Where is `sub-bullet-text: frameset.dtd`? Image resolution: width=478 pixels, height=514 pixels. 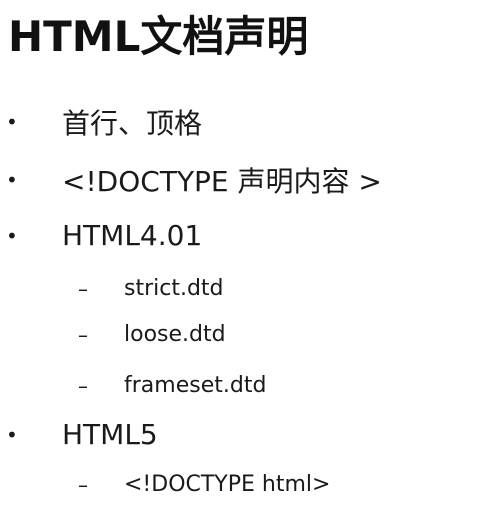 sub-bullet-text: frameset.dtd is located at coordinates (195, 385).